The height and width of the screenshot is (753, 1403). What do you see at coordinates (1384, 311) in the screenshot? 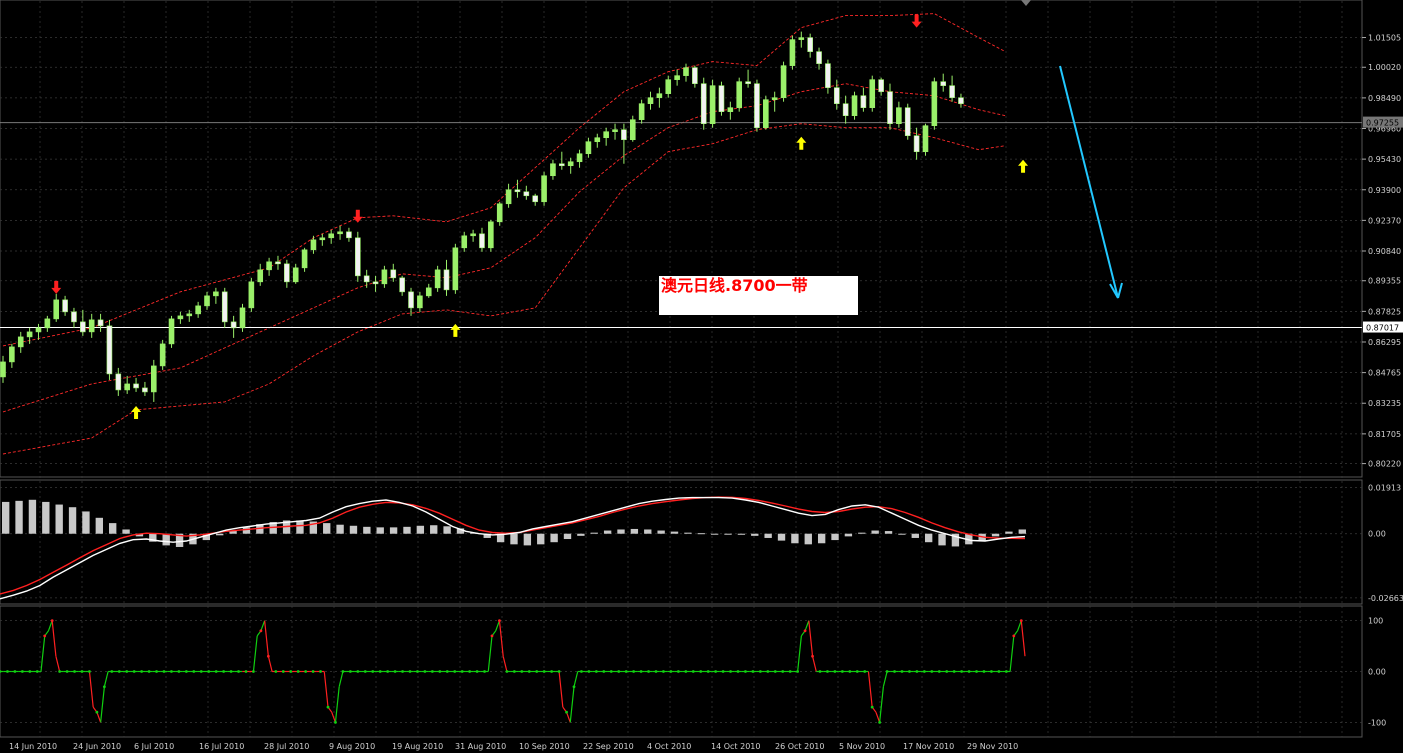
I see `y-tick-label: 0.87825` at bounding box center [1384, 311].